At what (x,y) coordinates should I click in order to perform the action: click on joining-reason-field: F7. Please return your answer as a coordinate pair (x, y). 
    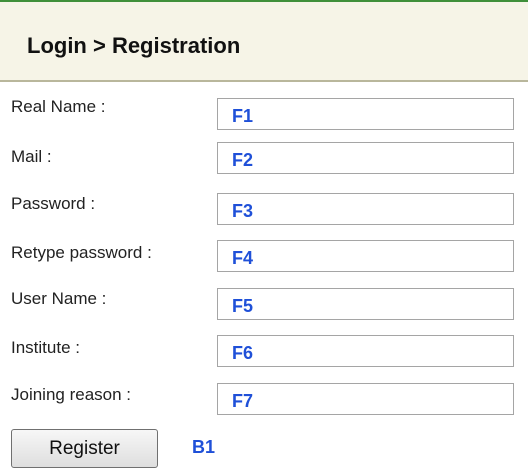
    Looking at the image, I should click on (365, 399).